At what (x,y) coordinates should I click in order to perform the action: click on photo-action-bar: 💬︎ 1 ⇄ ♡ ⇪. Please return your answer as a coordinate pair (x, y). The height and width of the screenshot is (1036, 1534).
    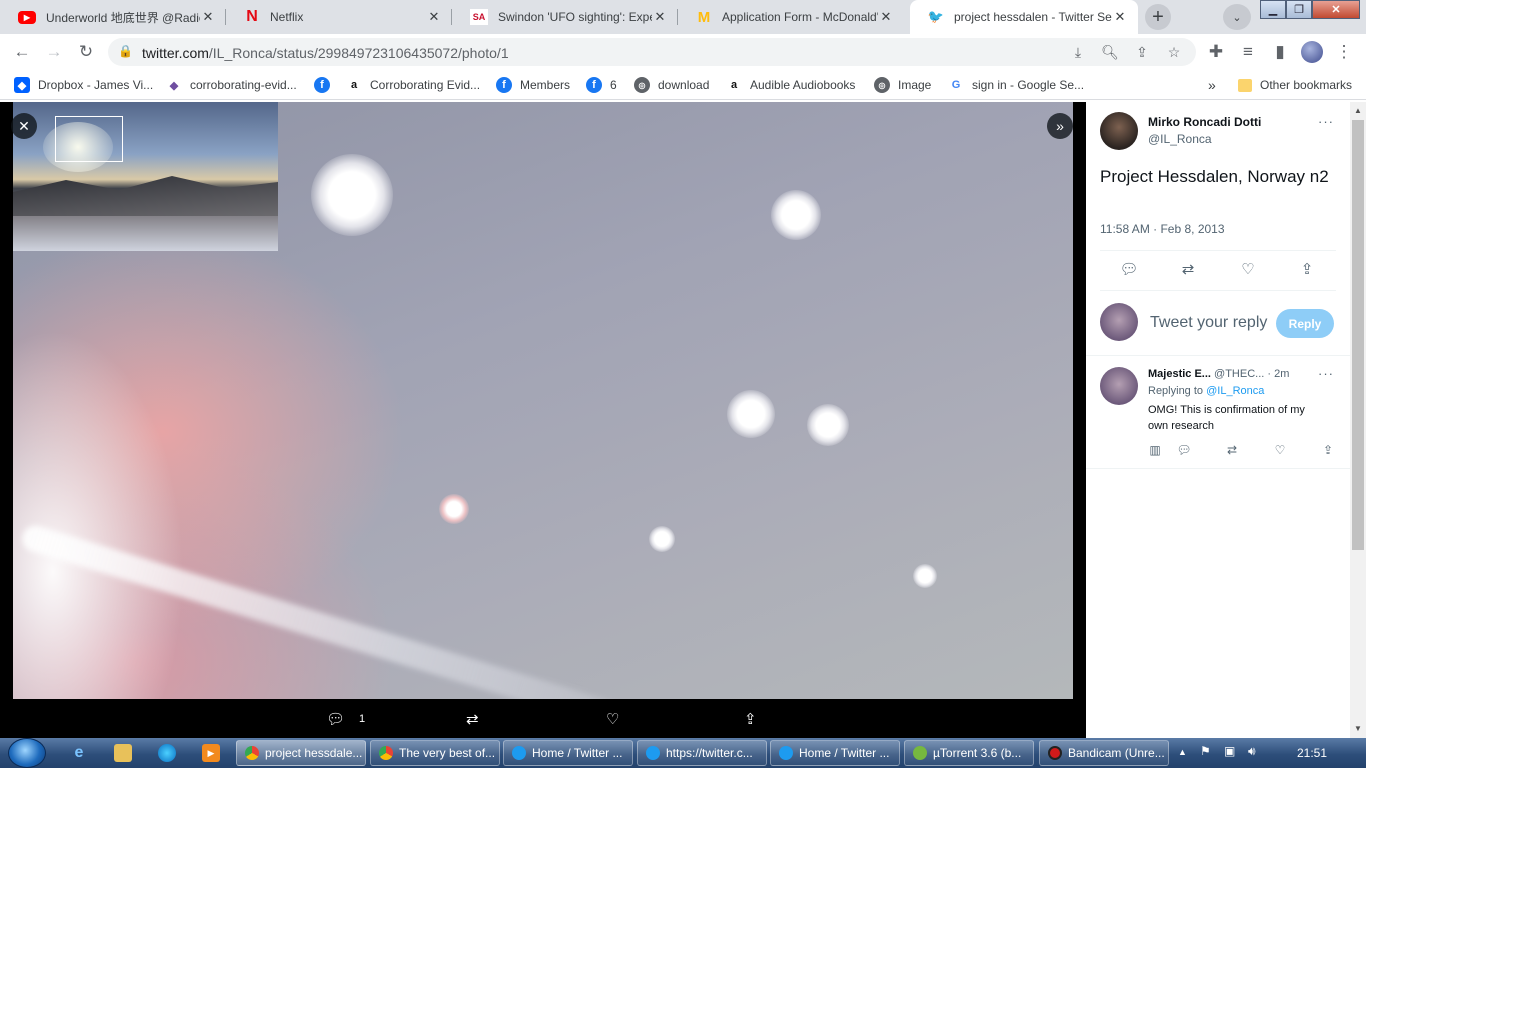
    Looking at the image, I should click on (543, 720).